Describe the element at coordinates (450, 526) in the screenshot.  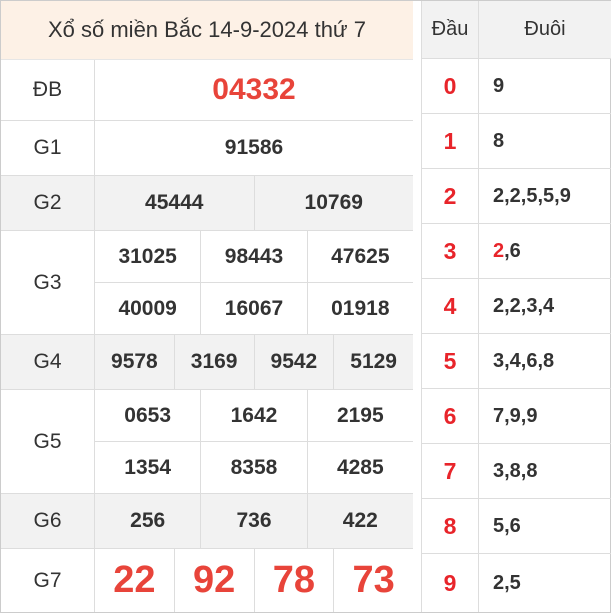
I see `loto-dau: 8` at that location.